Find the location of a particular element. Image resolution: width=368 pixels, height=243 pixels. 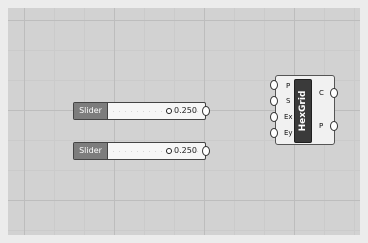

slider-1-track: 0.250 is located at coordinates (156, 111).